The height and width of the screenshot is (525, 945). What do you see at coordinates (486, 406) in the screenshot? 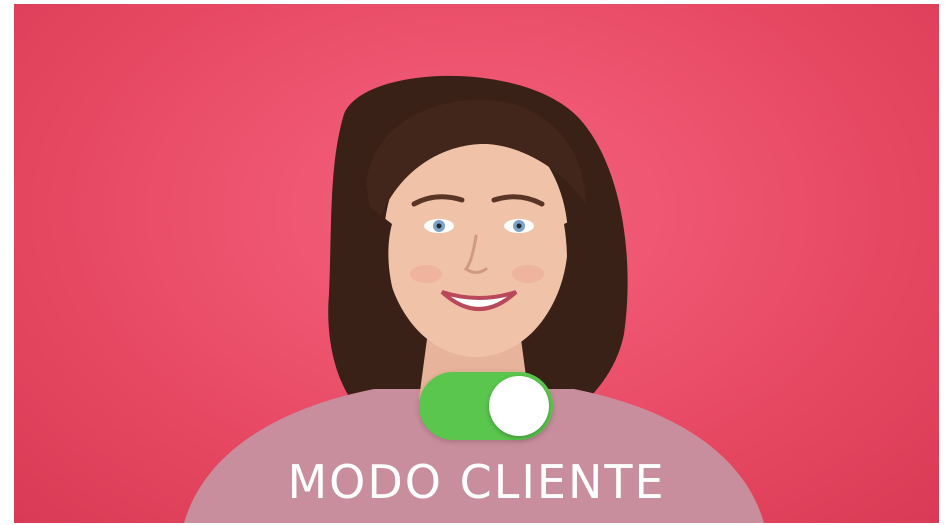
I see `mode-toggle-switch` at bounding box center [486, 406].